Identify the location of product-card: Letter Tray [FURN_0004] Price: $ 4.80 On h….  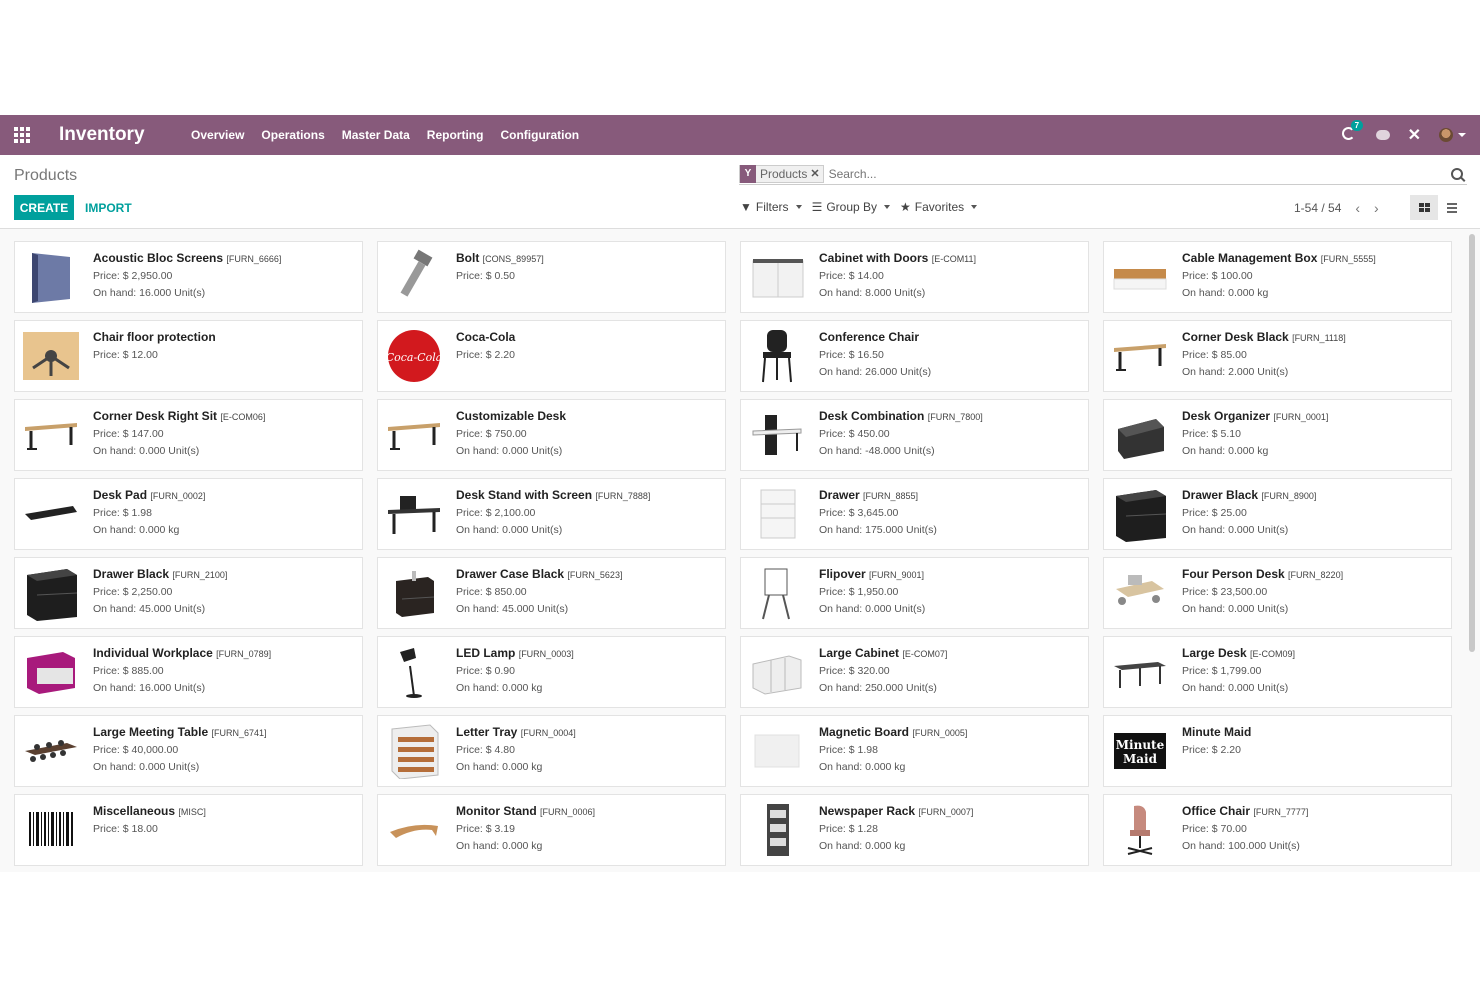
(551, 751).